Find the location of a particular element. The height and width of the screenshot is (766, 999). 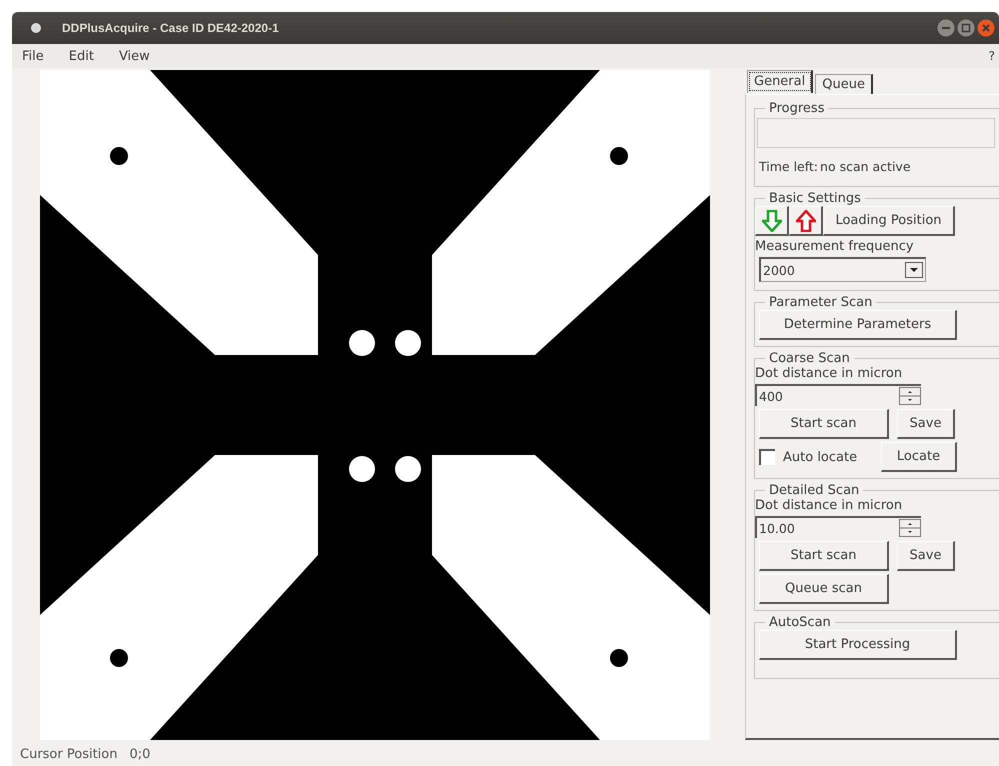

window-title: DDPlusAcquire - Case ID DE42-2020-1 is located at coordinates (170, 28).